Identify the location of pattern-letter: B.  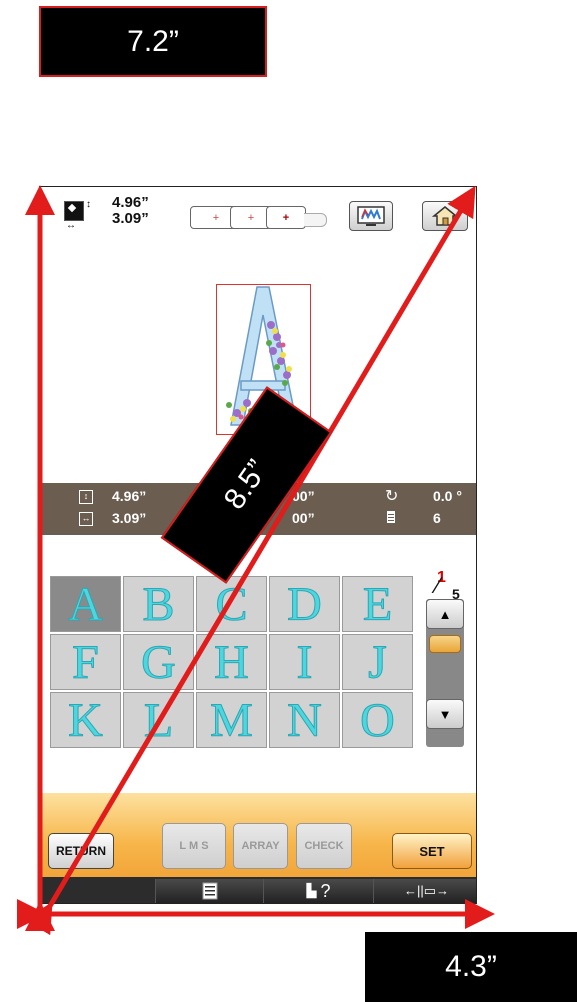
(158, 604).